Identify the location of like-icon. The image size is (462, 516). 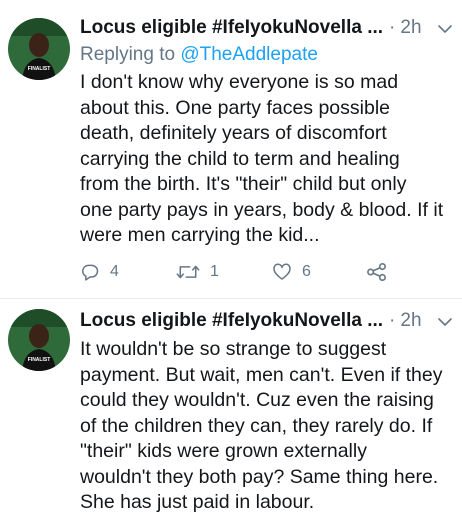
(282, 271).